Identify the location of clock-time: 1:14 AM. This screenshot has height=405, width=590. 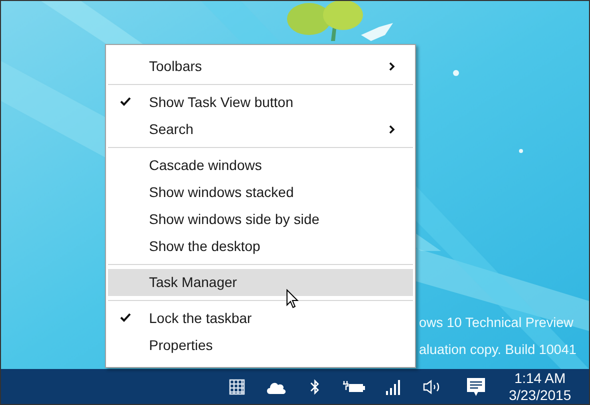
(540, 378).